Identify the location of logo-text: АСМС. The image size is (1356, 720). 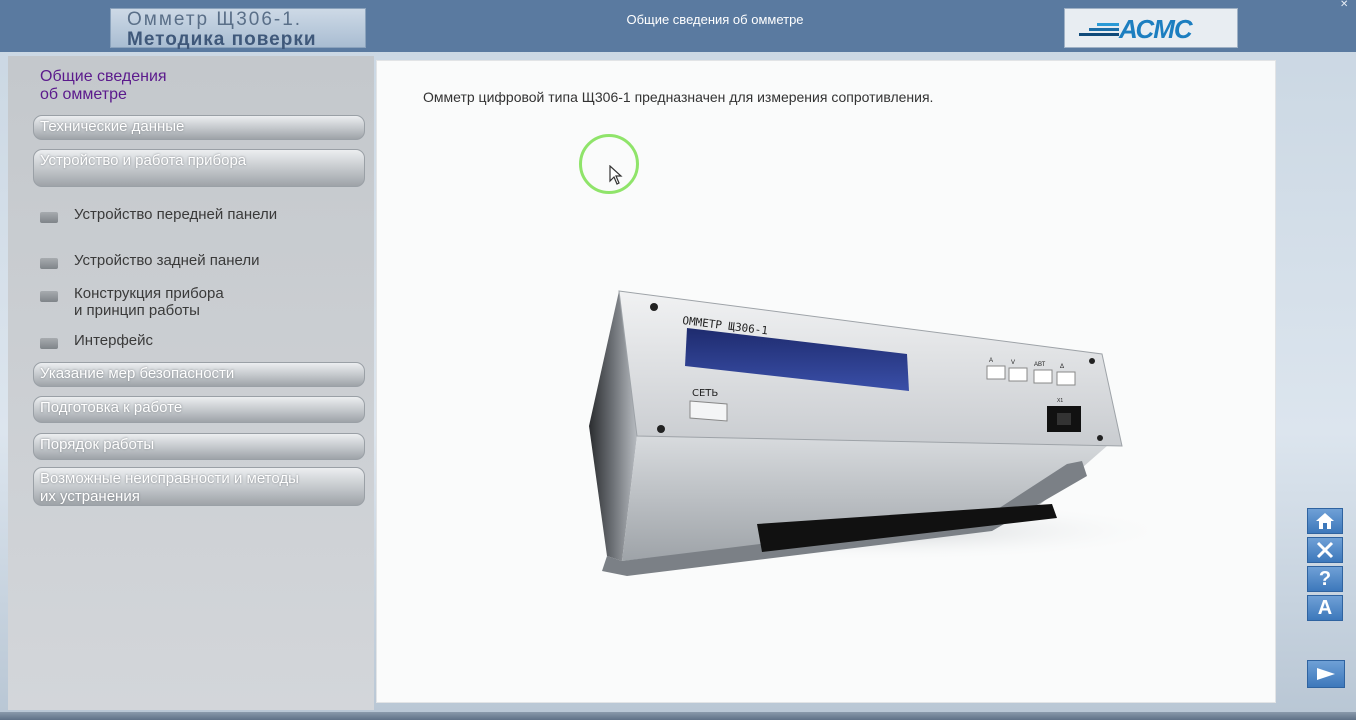
(1156, 29).